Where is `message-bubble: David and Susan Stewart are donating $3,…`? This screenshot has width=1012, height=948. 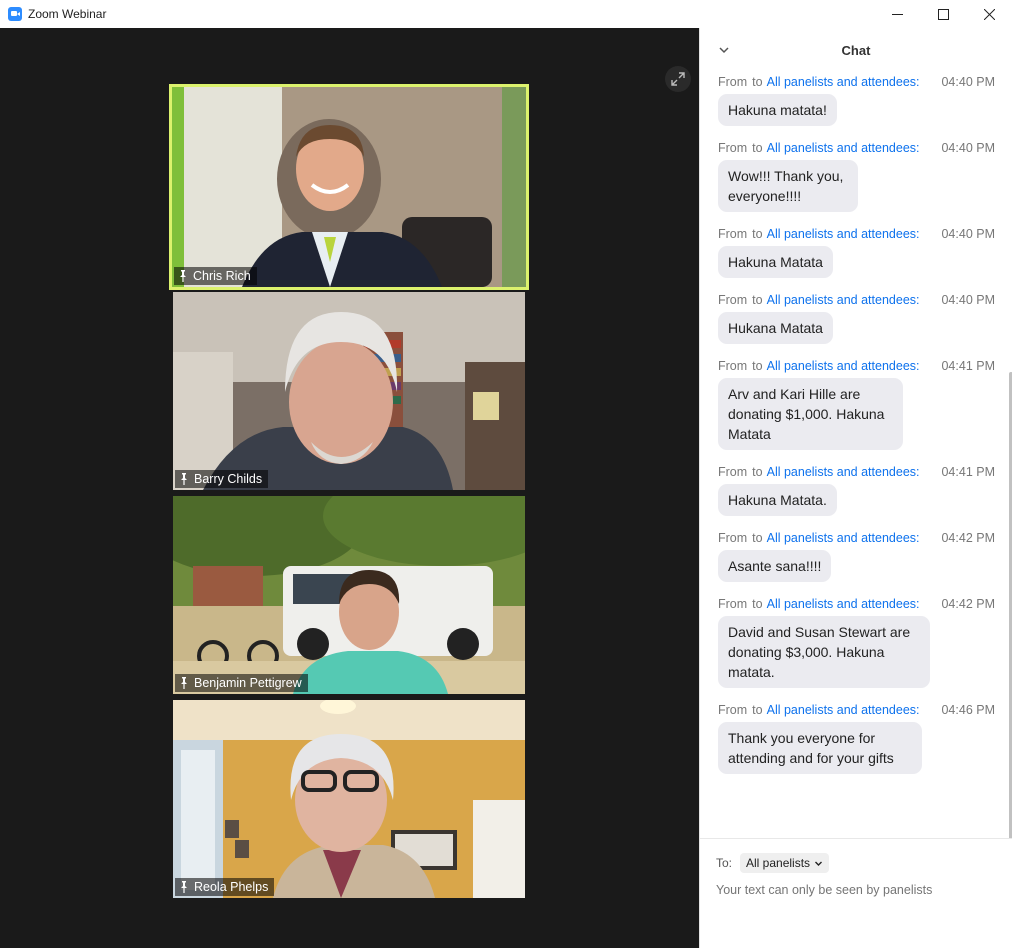 message-bubble: David and Susan Stewart are donating $3,… is located at coordinates (824, 652).